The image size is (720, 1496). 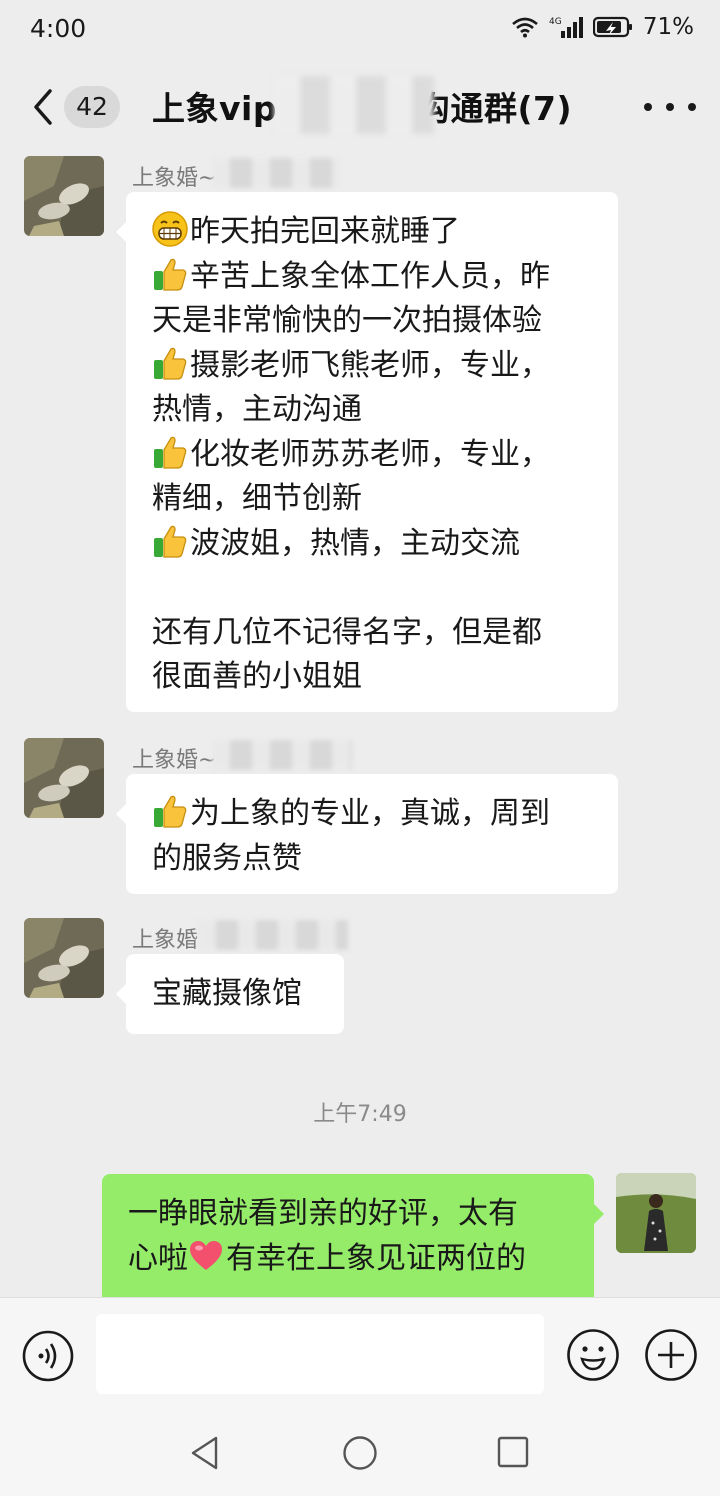 I want to click on my-avatar, so click(x=656, y=1213).